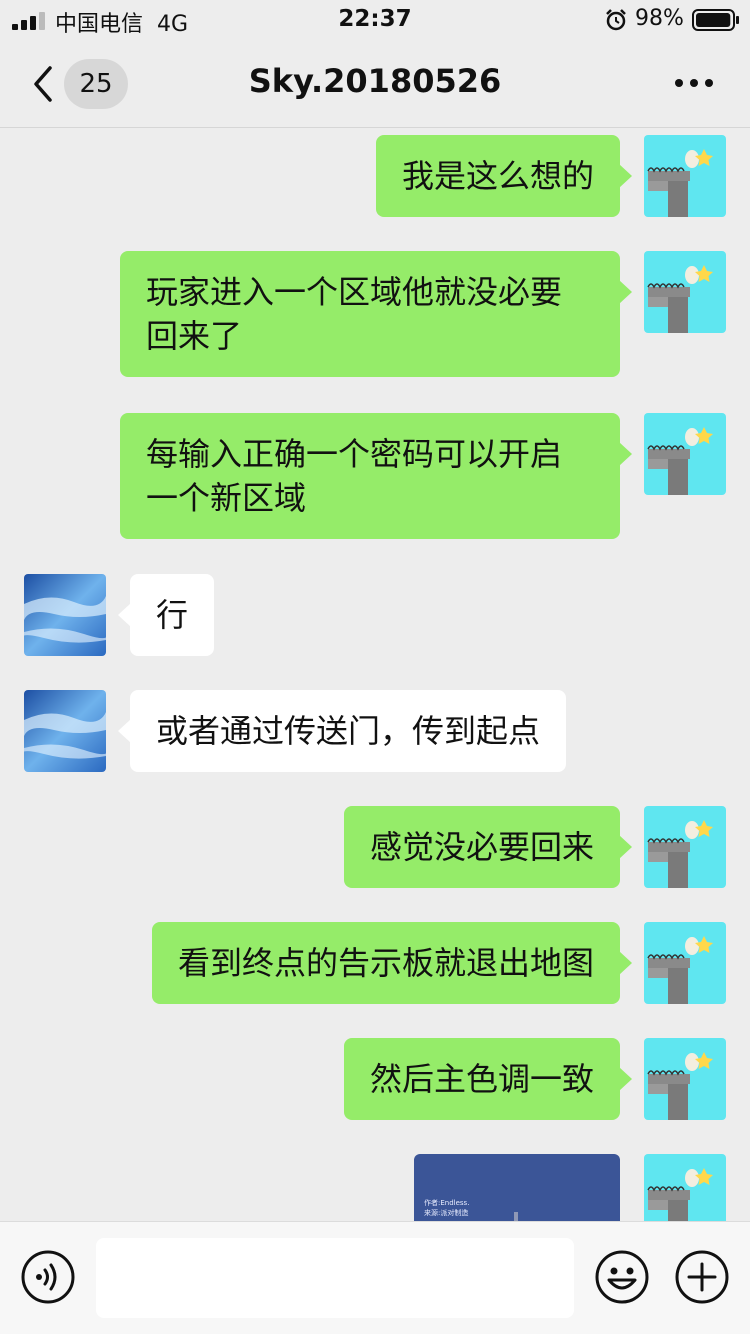 The image size is (750, 1334). Describe the element at coordinates (481, 1079) in the screenshot. I see `message-text: 然后主色调一致` at that location.